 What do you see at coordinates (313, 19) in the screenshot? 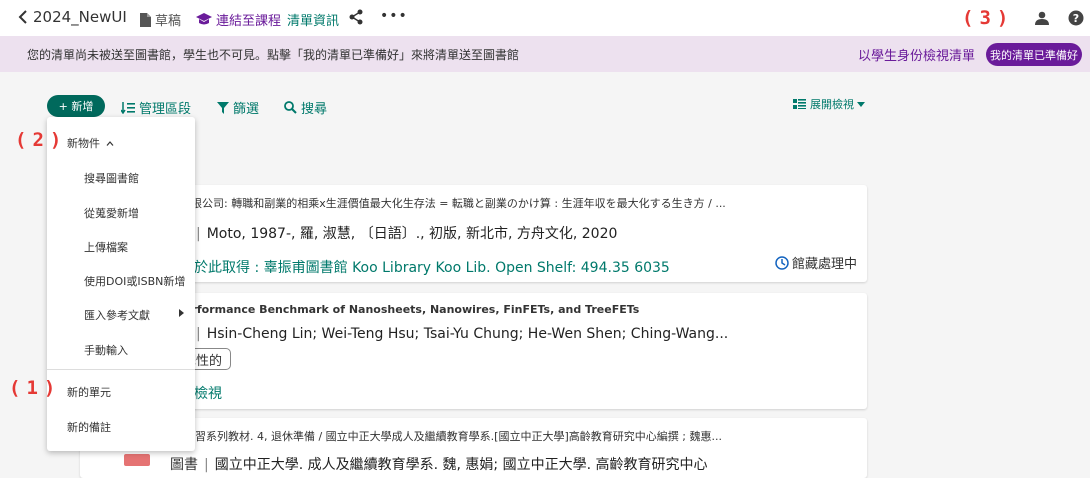
I see `list-info-link: 清單資訊` at bounding box center [313, 19].